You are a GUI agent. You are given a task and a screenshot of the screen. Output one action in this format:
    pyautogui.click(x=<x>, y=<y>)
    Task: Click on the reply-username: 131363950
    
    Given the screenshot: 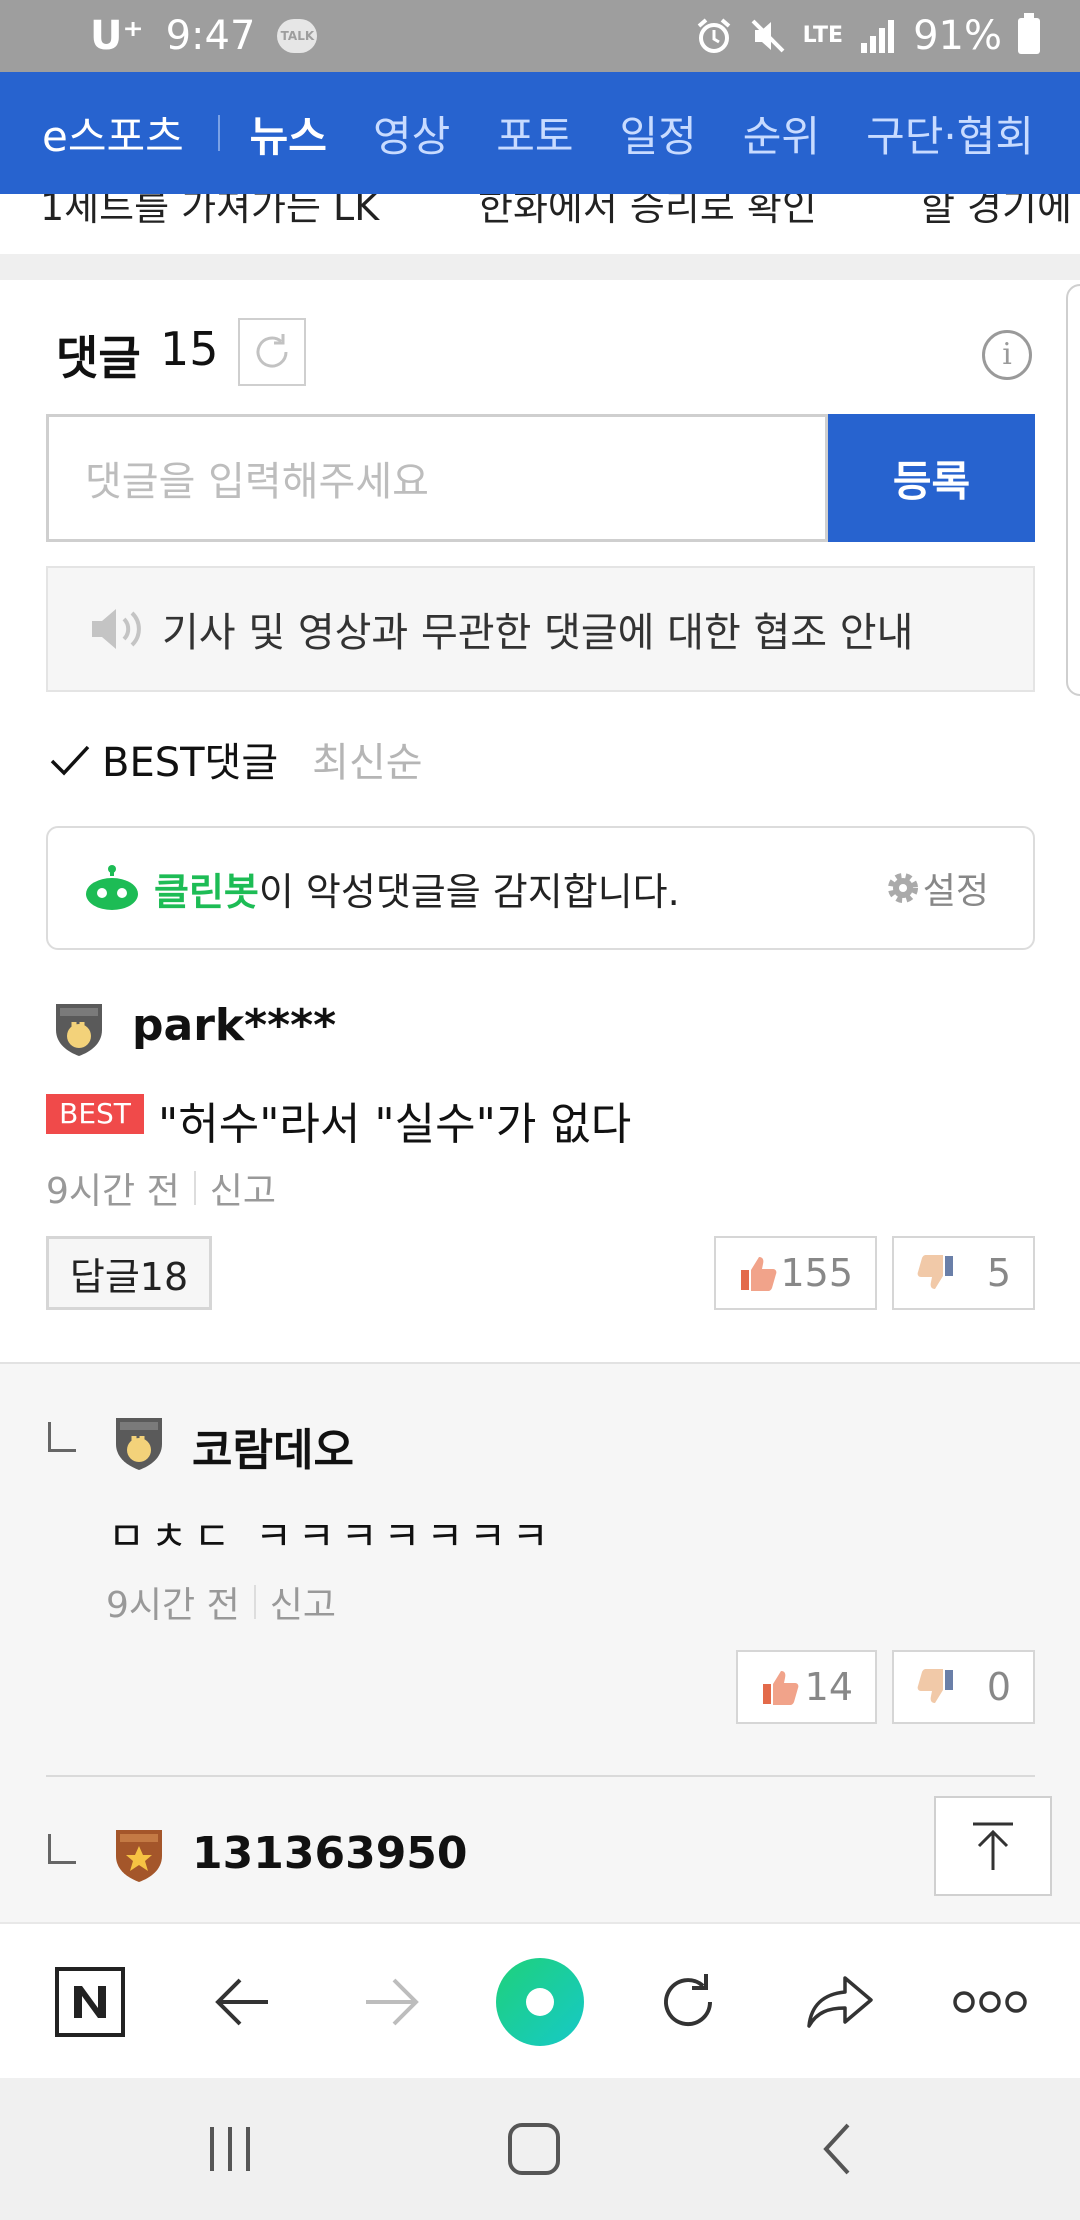 What is the action you would take?
    pyautogui.click(x=330, y=1853)
    